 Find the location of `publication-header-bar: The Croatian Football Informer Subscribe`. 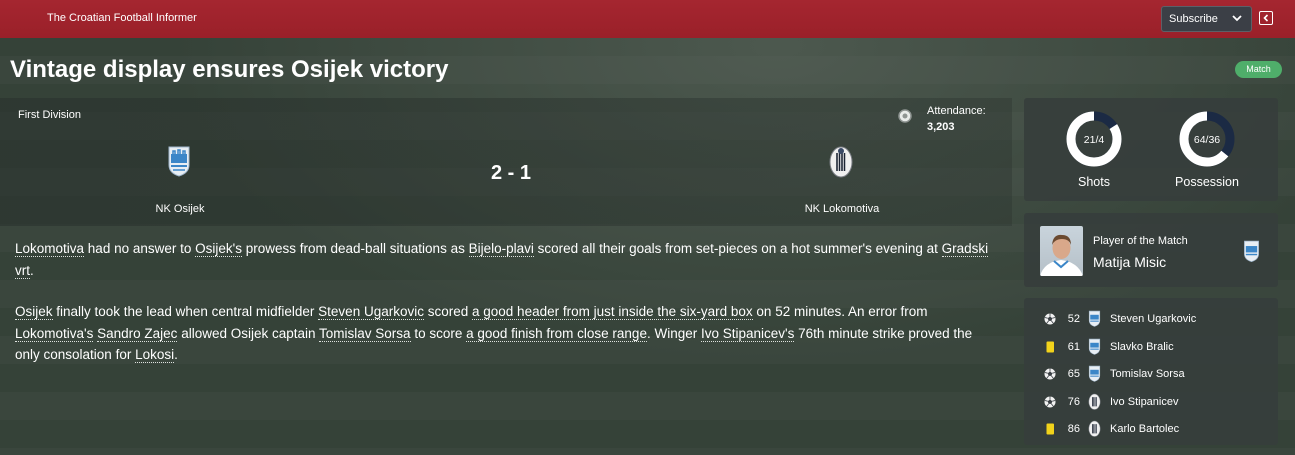

publication-header-bar: The Croatian Football Informer Subscribe is located at coordinates (647, 19).